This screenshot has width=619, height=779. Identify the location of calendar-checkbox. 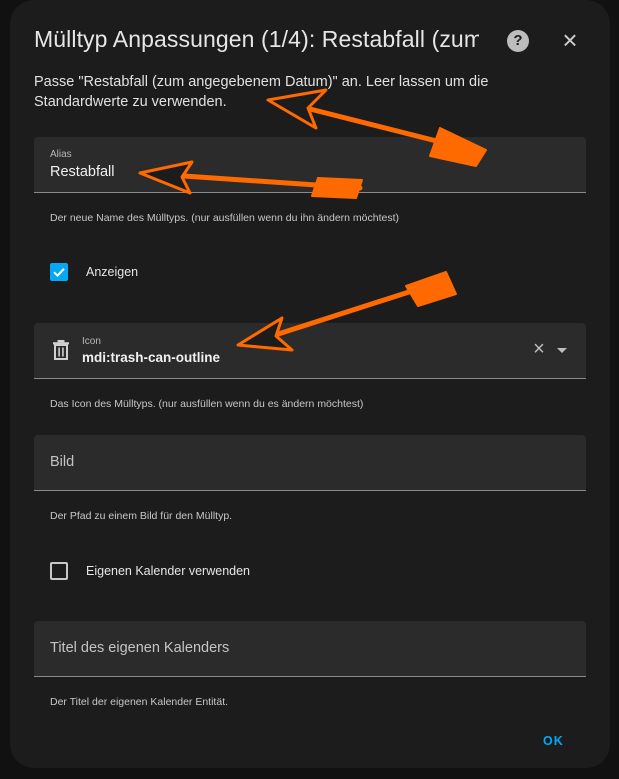
(59, 571).